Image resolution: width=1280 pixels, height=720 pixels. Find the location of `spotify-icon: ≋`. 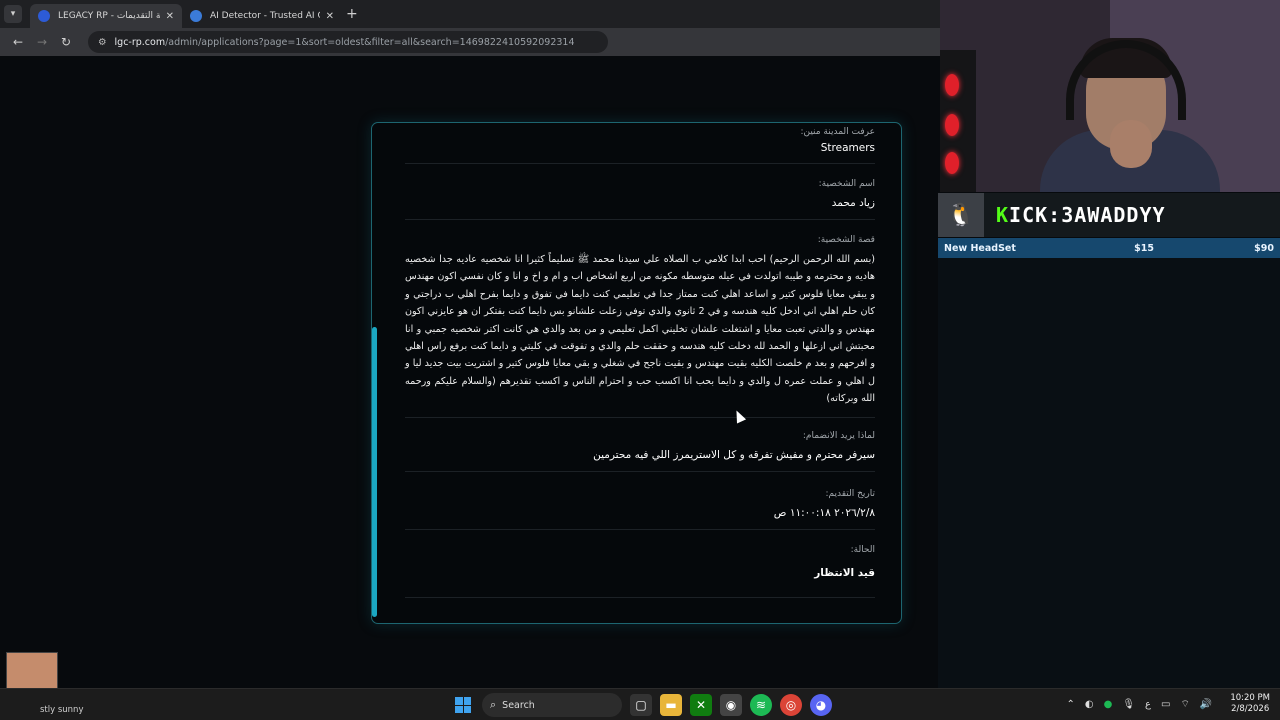

spotify-icon: ≋ is located at coordinates (761, 705).